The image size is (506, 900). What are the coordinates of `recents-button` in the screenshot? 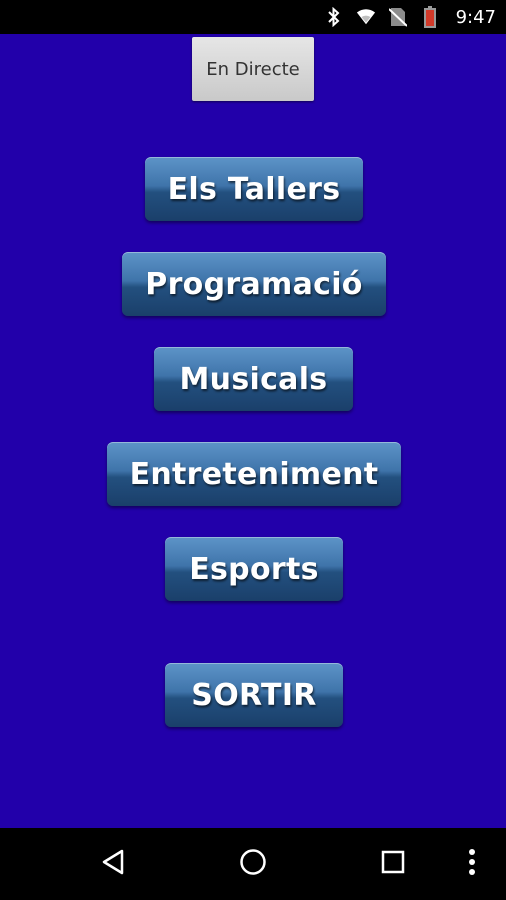 It's located at (393, 864).